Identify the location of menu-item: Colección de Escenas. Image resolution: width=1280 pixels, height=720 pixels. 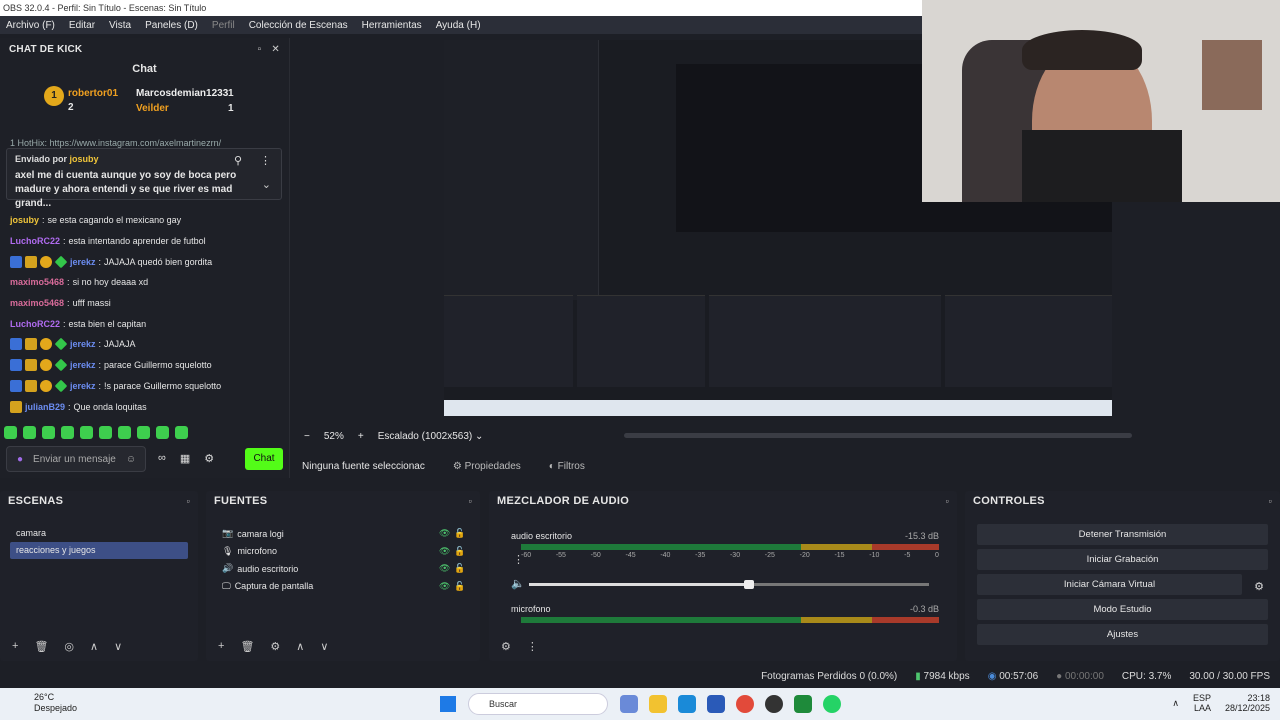
(298, 25).